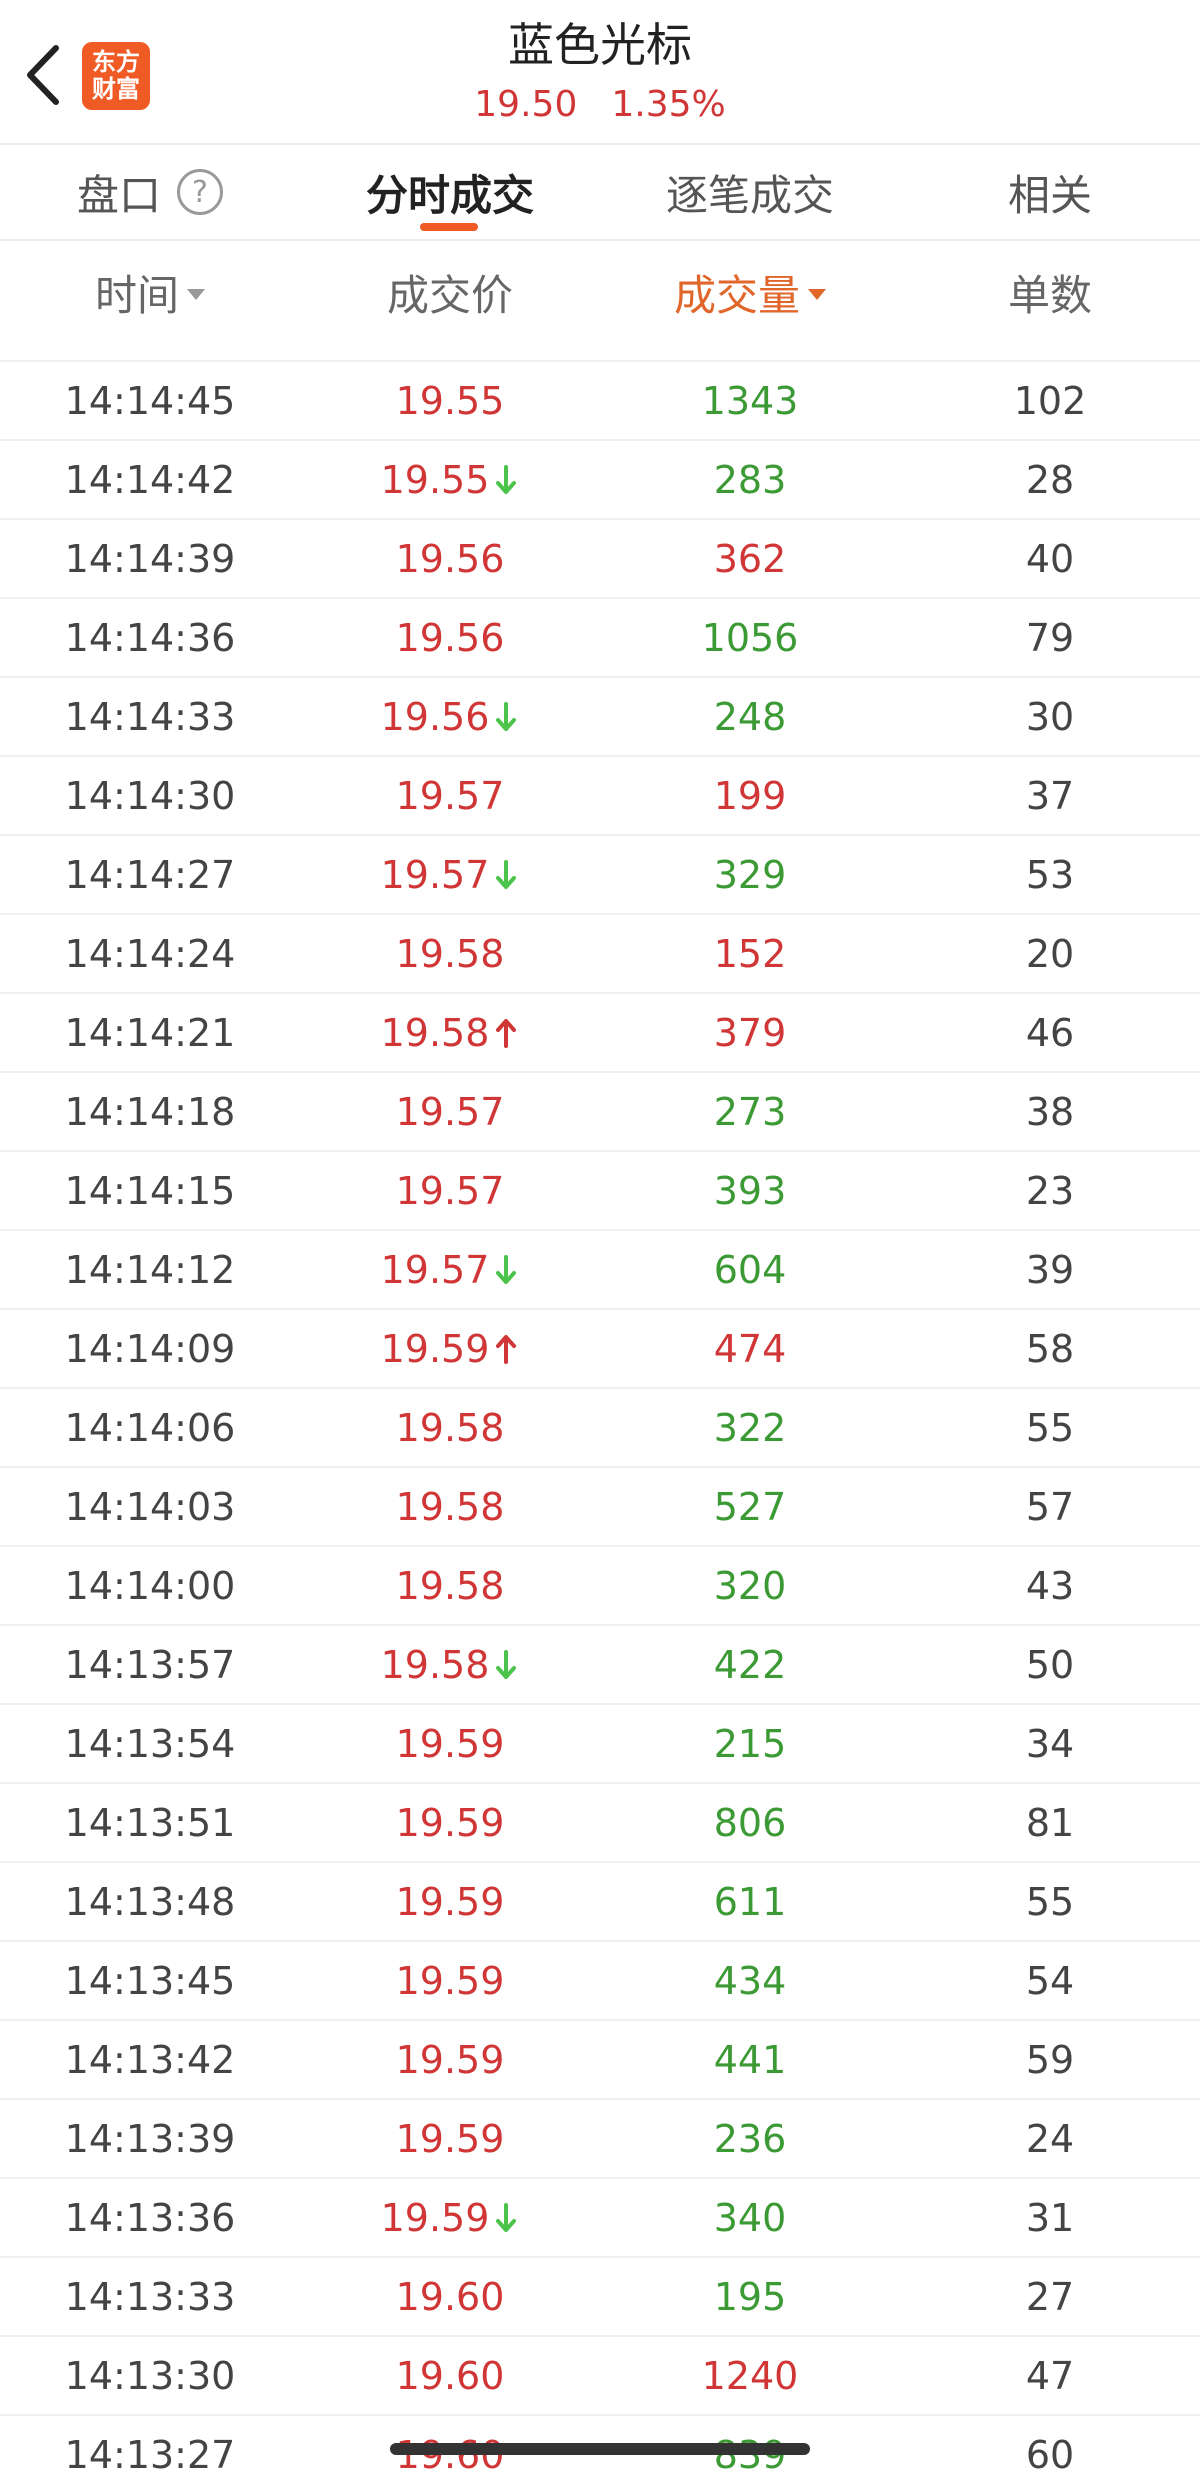  I want to click on column-price-label: 成交价, so click(449, 295).